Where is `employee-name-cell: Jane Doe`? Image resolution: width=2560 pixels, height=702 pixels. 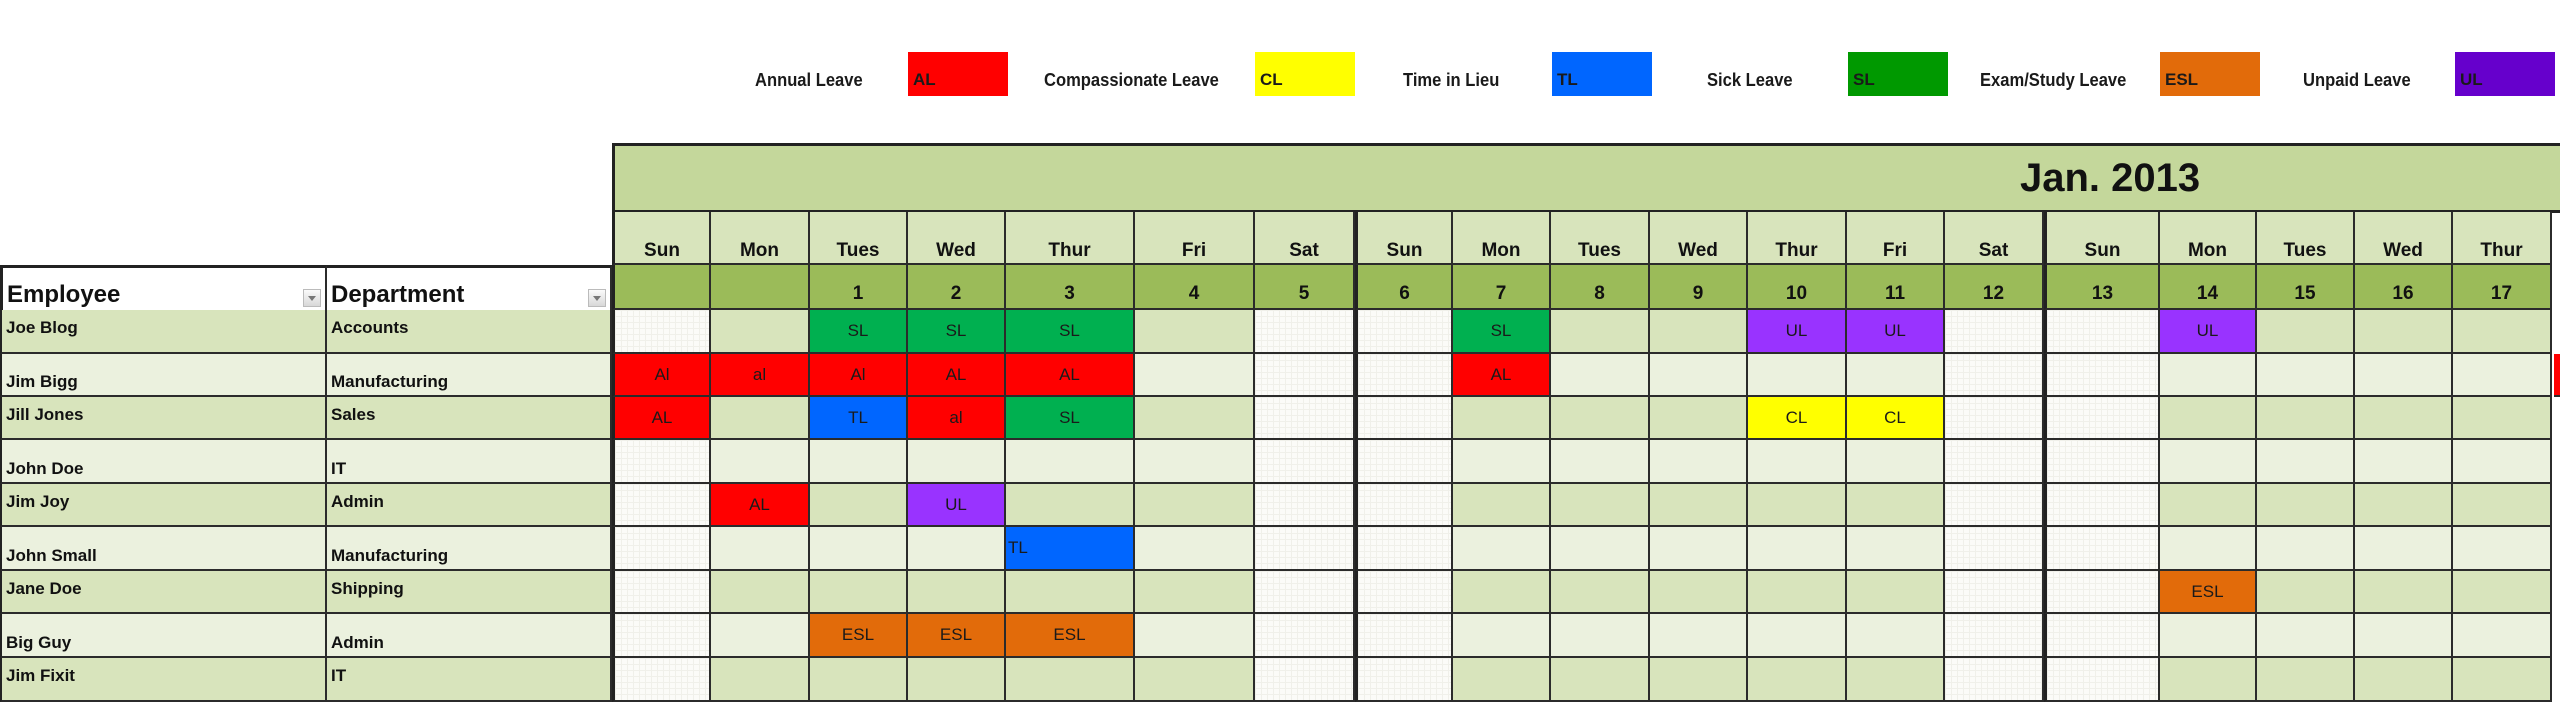 employee-name-cell: Jane Doe is located at coordinates (163, 592).